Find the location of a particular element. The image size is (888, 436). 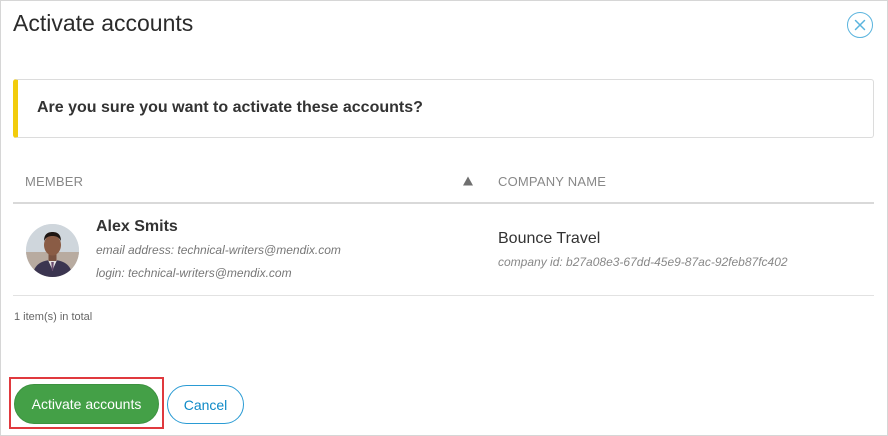

close-icon is located at coordinates (860, 25).